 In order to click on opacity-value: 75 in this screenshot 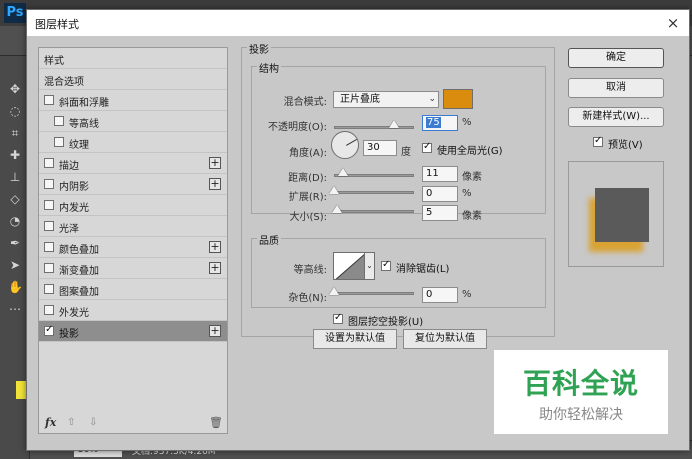, I will do `click(433, 122)`.